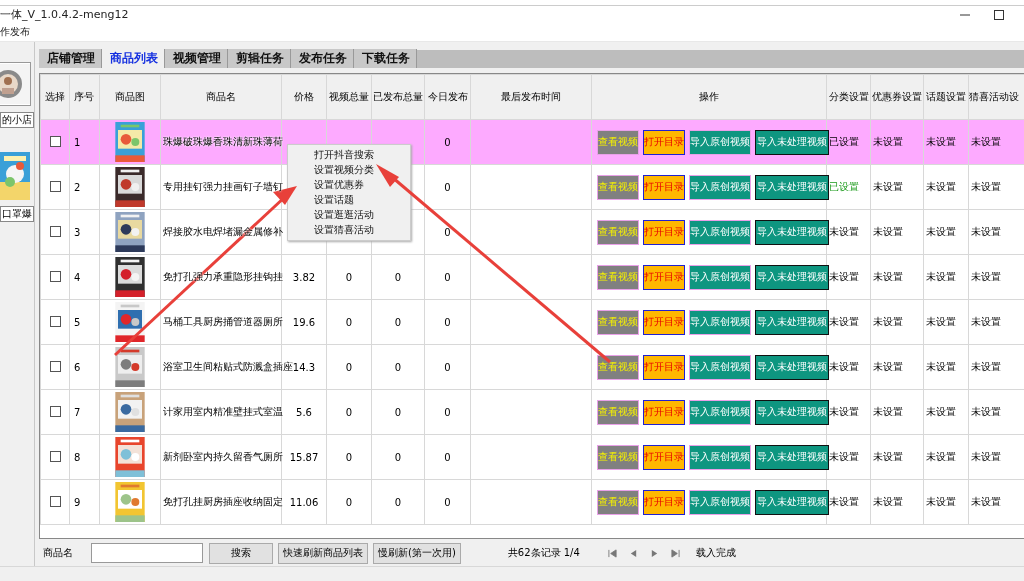 This screenshot has height=581, width=1024. Describe the element at coordinates (334, 200) in the screenshot. I see `menu-item: 设置话题` at that location.